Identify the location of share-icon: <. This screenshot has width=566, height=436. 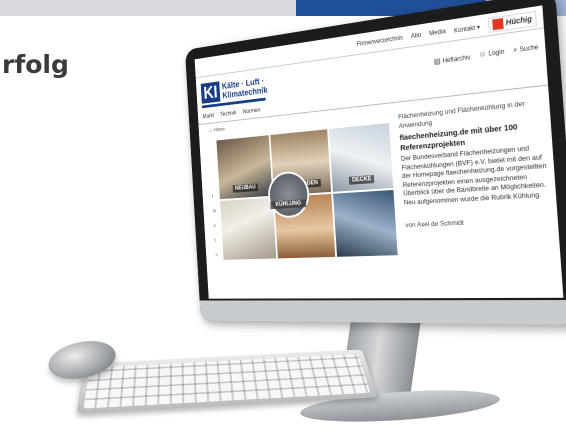
(216, 256).